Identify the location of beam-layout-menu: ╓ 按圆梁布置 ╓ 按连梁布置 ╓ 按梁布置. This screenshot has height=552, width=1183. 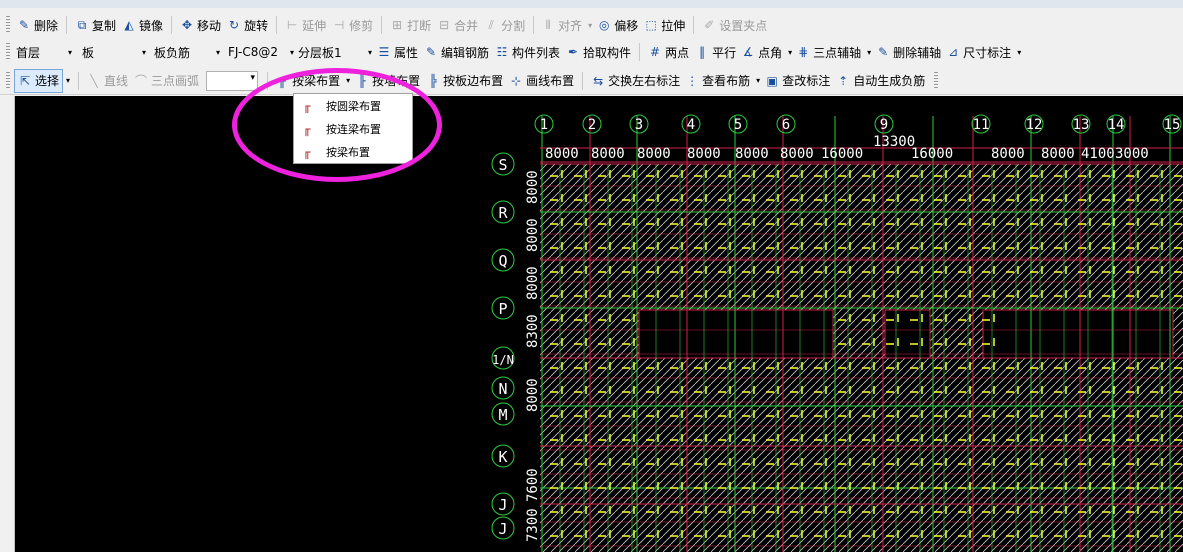
(353, 128).